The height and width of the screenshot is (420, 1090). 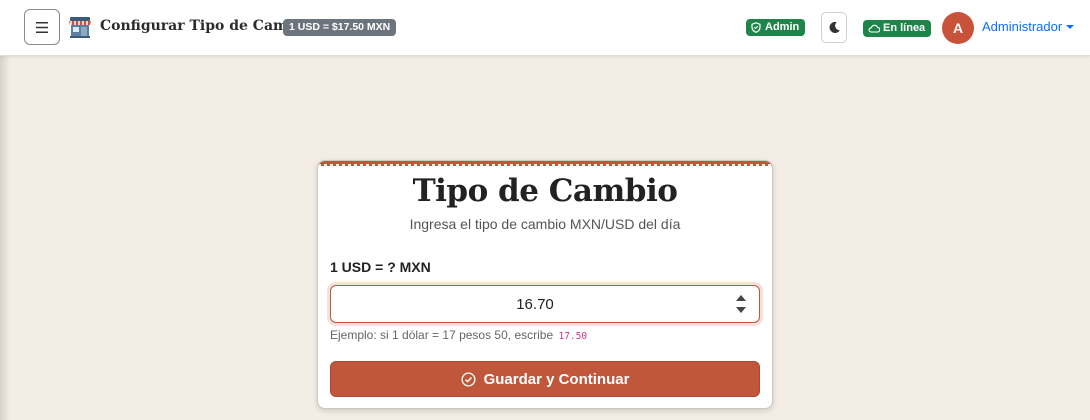 I want to click on save-continue-button: Guardar y Continuar, so click(x=545, y=379).